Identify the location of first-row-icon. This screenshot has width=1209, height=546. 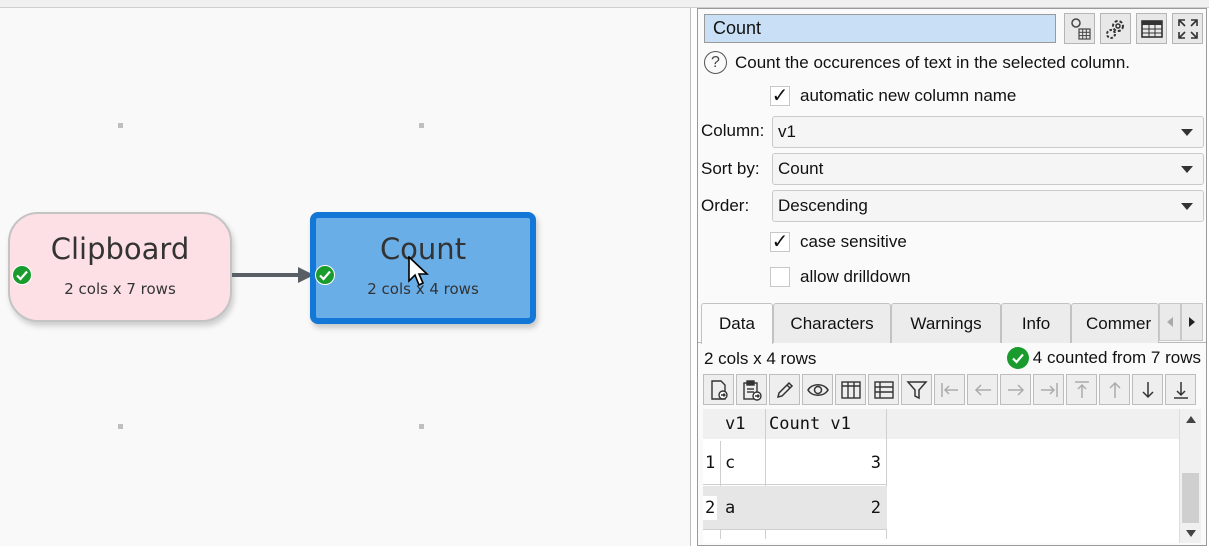
(1081, 389).